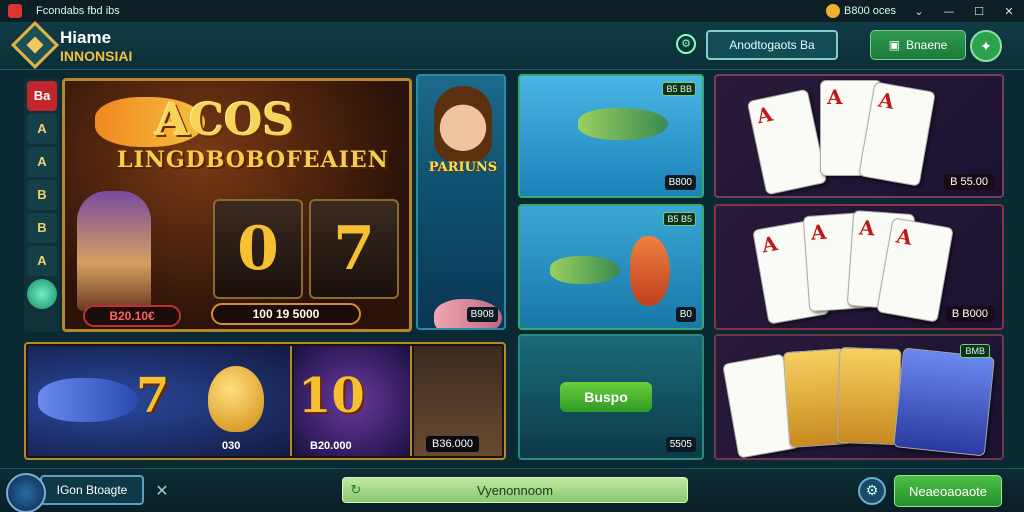 The height and width of the screenshot is (512, 1024). I want to click on tile-value: B 55.00, so click(969, 182).